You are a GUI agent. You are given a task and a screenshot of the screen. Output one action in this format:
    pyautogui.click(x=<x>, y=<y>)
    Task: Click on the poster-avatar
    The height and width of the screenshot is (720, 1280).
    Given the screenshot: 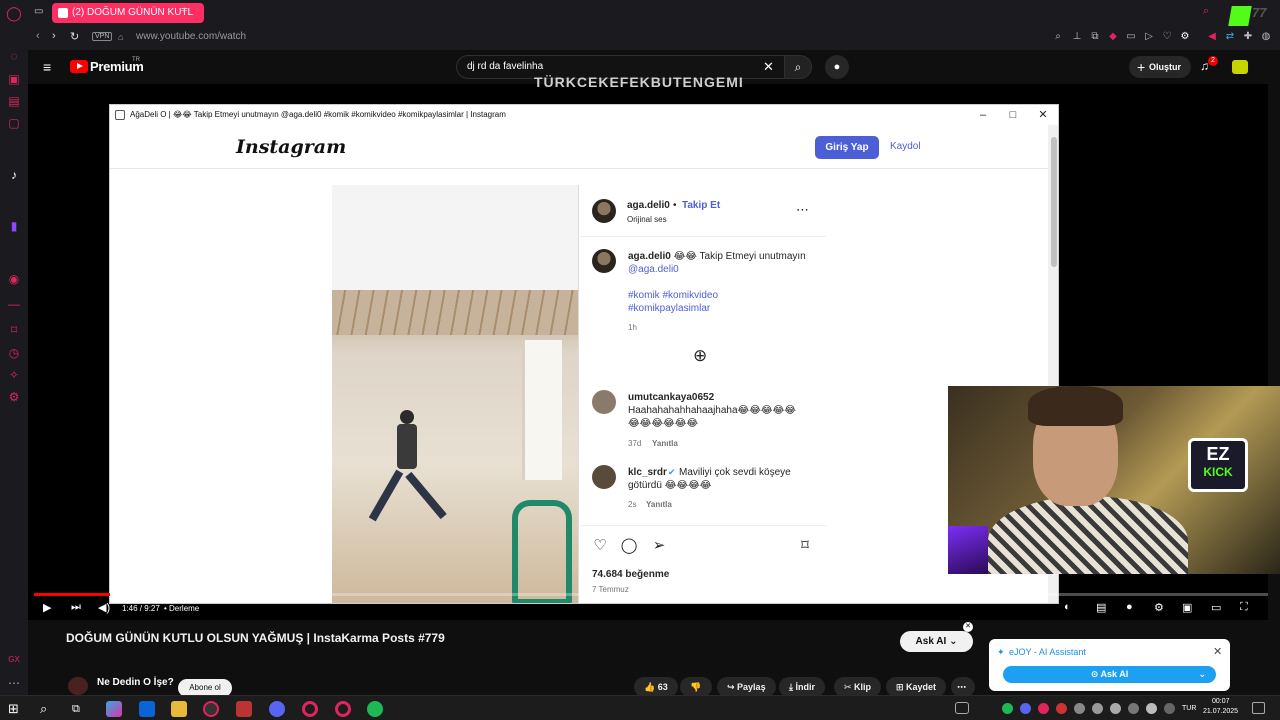 What is the action you would take?
    pyautogui.click(x=604, y=211)
    